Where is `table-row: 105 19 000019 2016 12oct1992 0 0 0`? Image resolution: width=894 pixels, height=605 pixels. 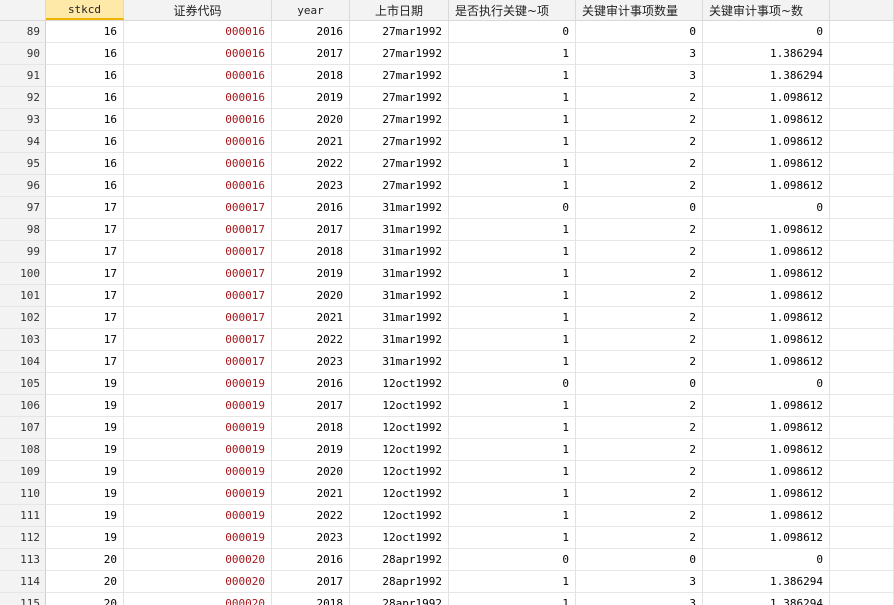 table-row: 105 19 000019 2016 12oct1992 0 0 0 is located at coordinates (447, 384).